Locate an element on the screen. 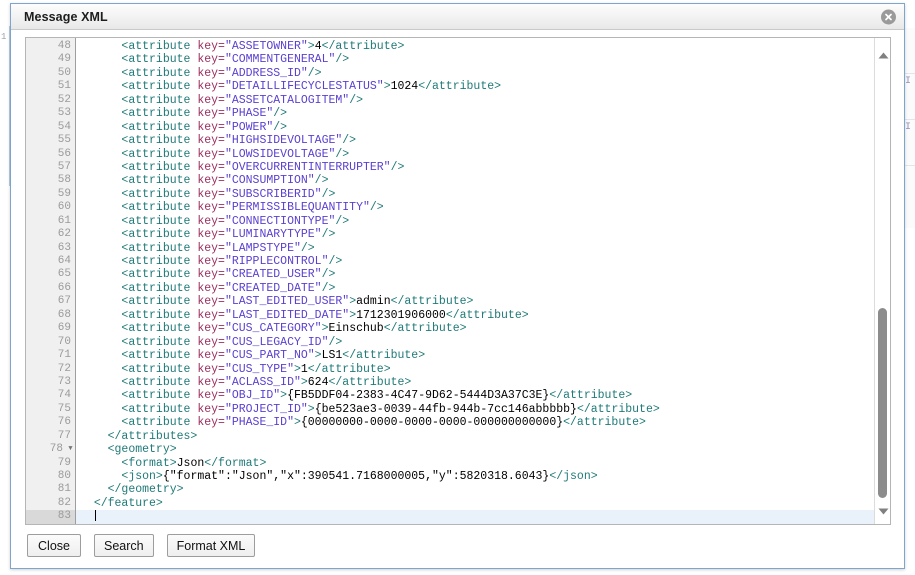 The width and height of the screenshot is (915, 575). line-number: 51 is located at coordinates (64, 86).